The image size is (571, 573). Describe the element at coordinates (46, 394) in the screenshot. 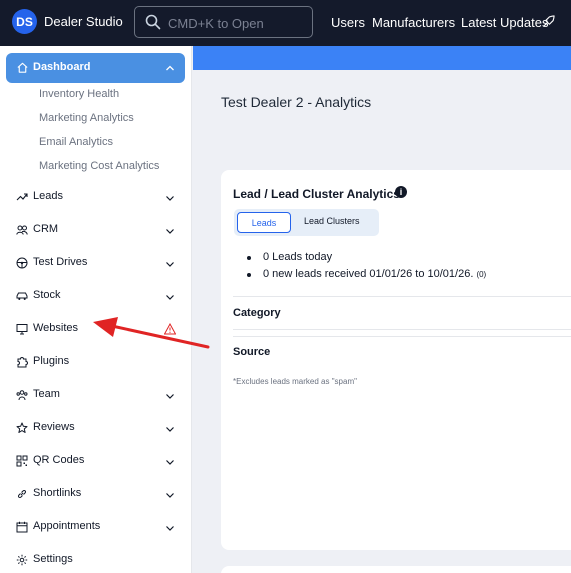

I see `sidebar-item-label: Team` at that location.